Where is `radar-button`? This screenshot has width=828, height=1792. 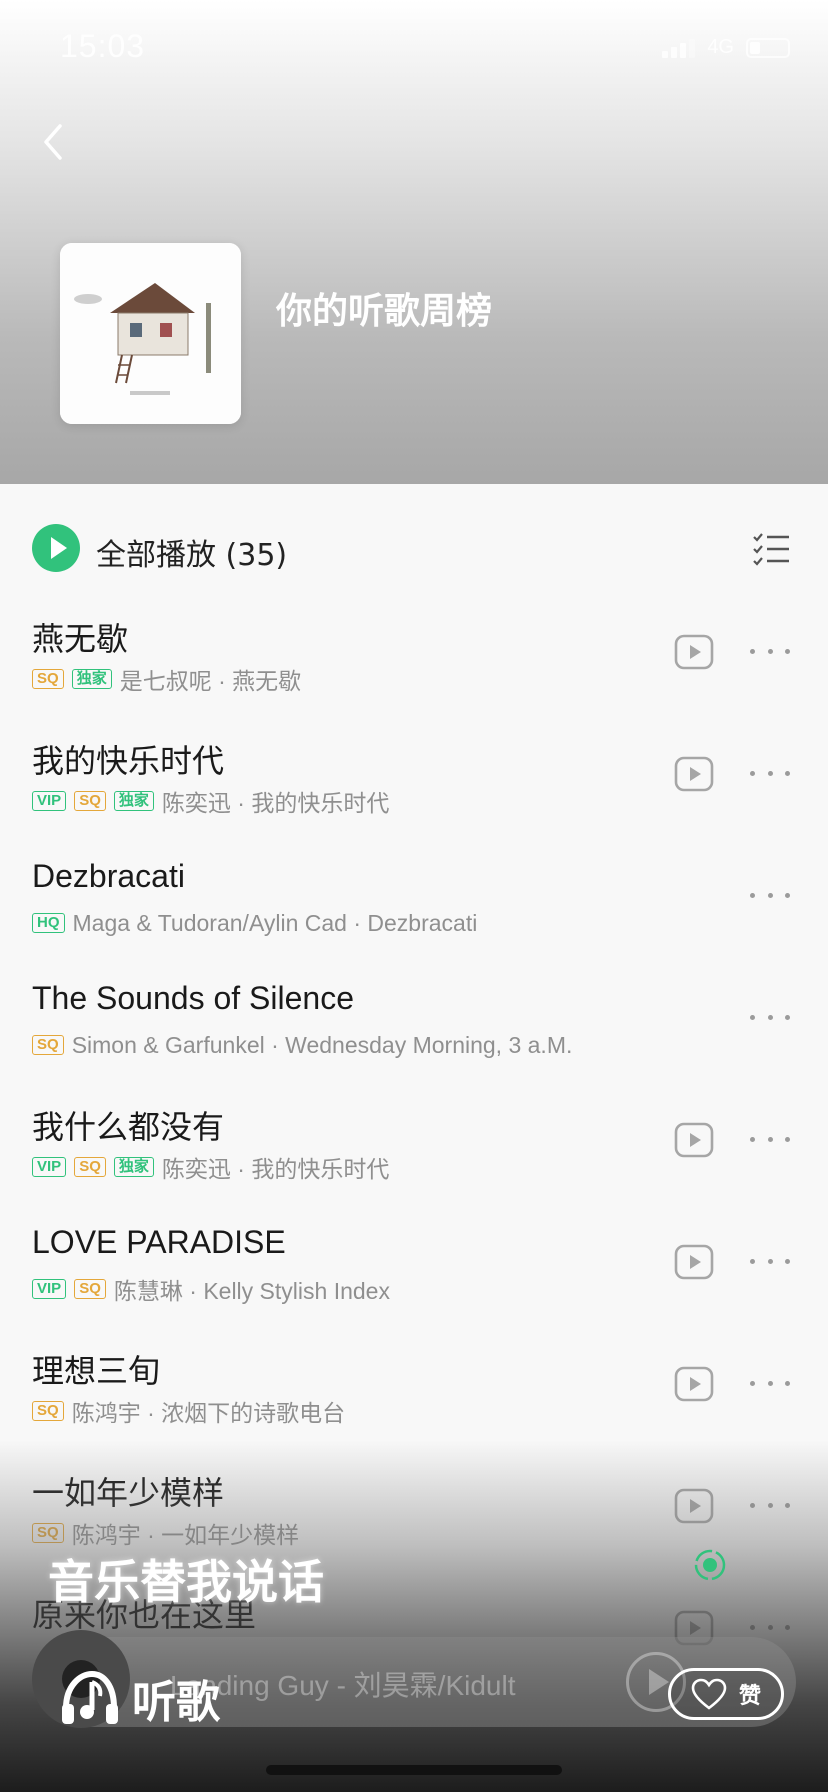
radar-button is located at coordinates (710, 1565).